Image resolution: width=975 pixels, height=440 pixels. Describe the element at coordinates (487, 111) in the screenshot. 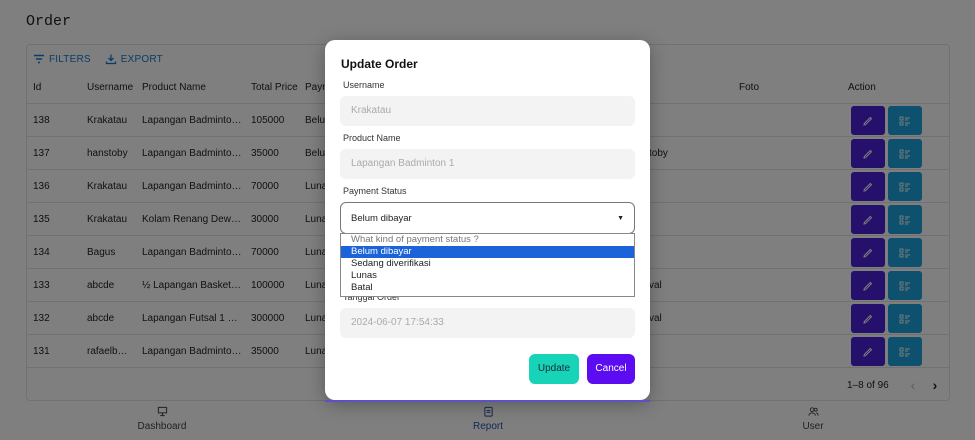

I see `username-field: Krakatau` at that location.